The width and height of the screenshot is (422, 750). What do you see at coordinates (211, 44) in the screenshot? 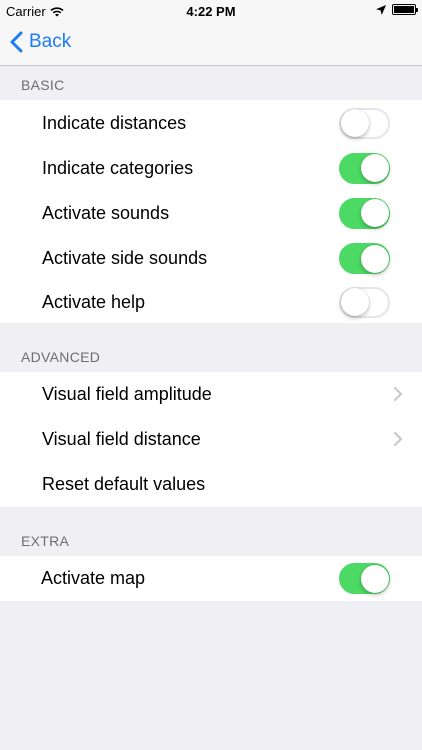
I see `navigation-bar: Back` at bounding box center [211, 44].